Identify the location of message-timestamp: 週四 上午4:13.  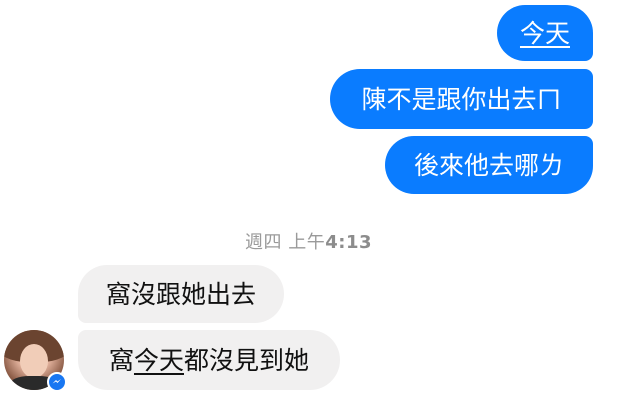
(308, 241).